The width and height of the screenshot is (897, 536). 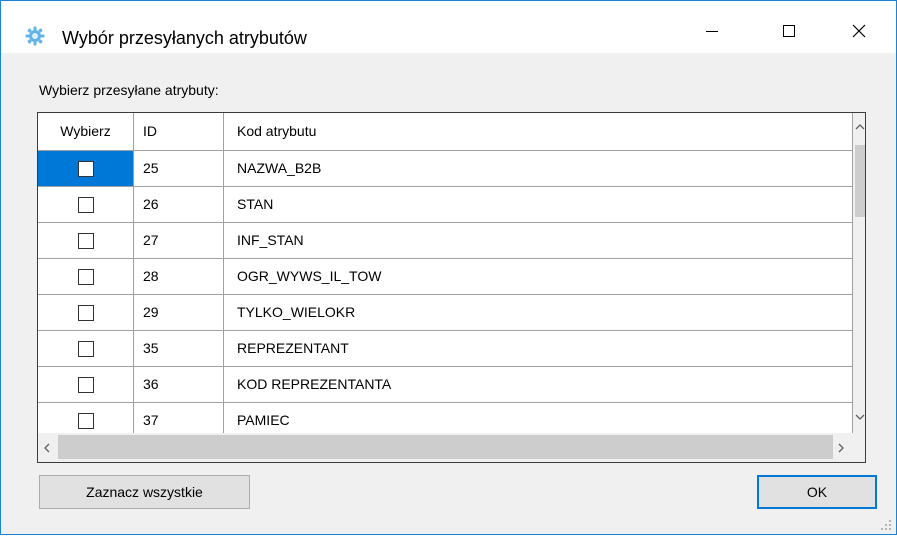 I want to click on vertical-scroll-thumb, so click(x=860, y=181).